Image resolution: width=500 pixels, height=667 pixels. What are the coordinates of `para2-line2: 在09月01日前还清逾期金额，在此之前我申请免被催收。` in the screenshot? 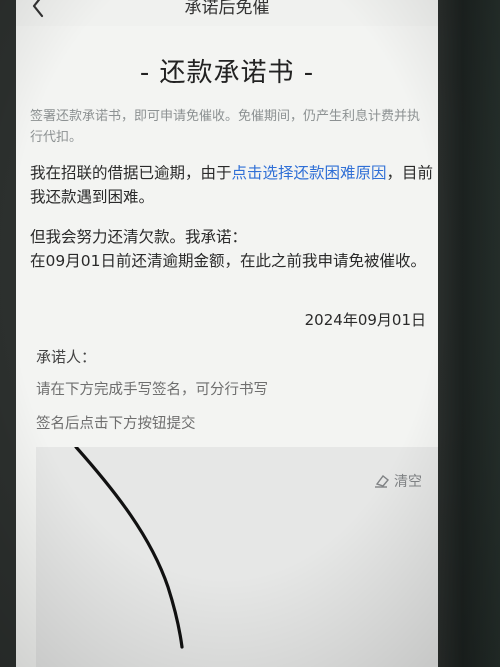 It's located at (228, 261).